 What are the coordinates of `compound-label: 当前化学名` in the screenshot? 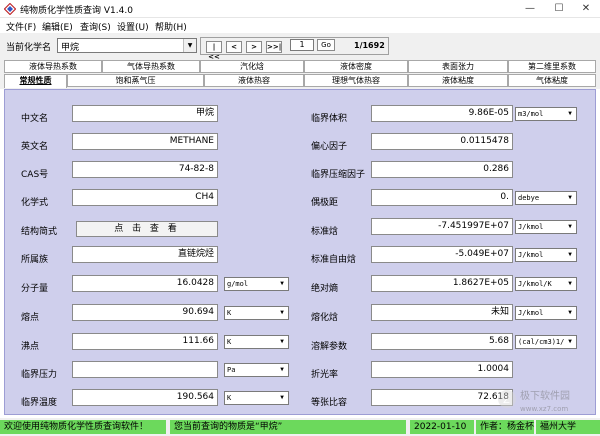 It's located at (29, 48).